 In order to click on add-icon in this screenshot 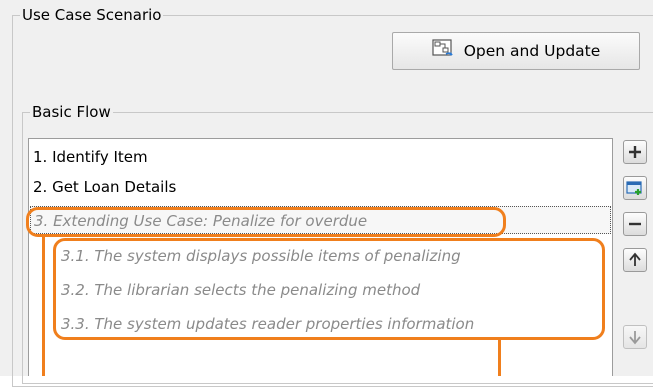, I will do `click(635, 152)`.